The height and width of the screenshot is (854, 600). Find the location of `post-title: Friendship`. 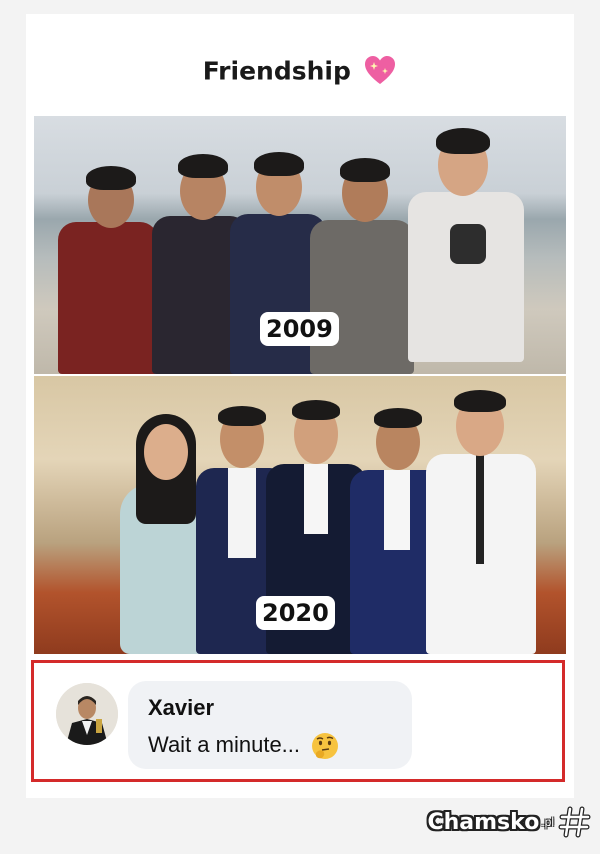

post-title: Friendship is located at coordinates (276, 71).